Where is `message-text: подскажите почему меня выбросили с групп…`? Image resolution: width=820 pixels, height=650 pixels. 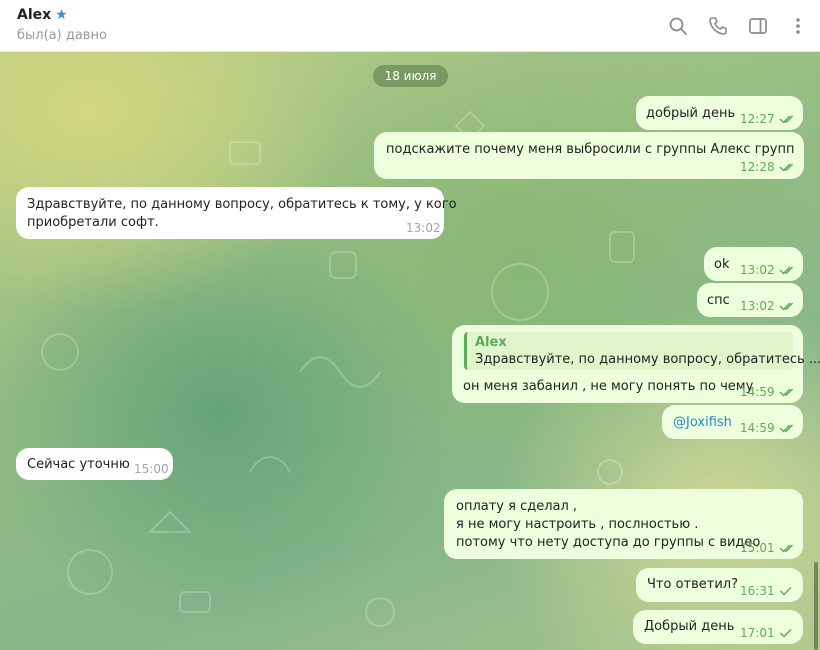 message-text: подскажите почему меня выбросили с групп… is located at coordinates (590, 149).